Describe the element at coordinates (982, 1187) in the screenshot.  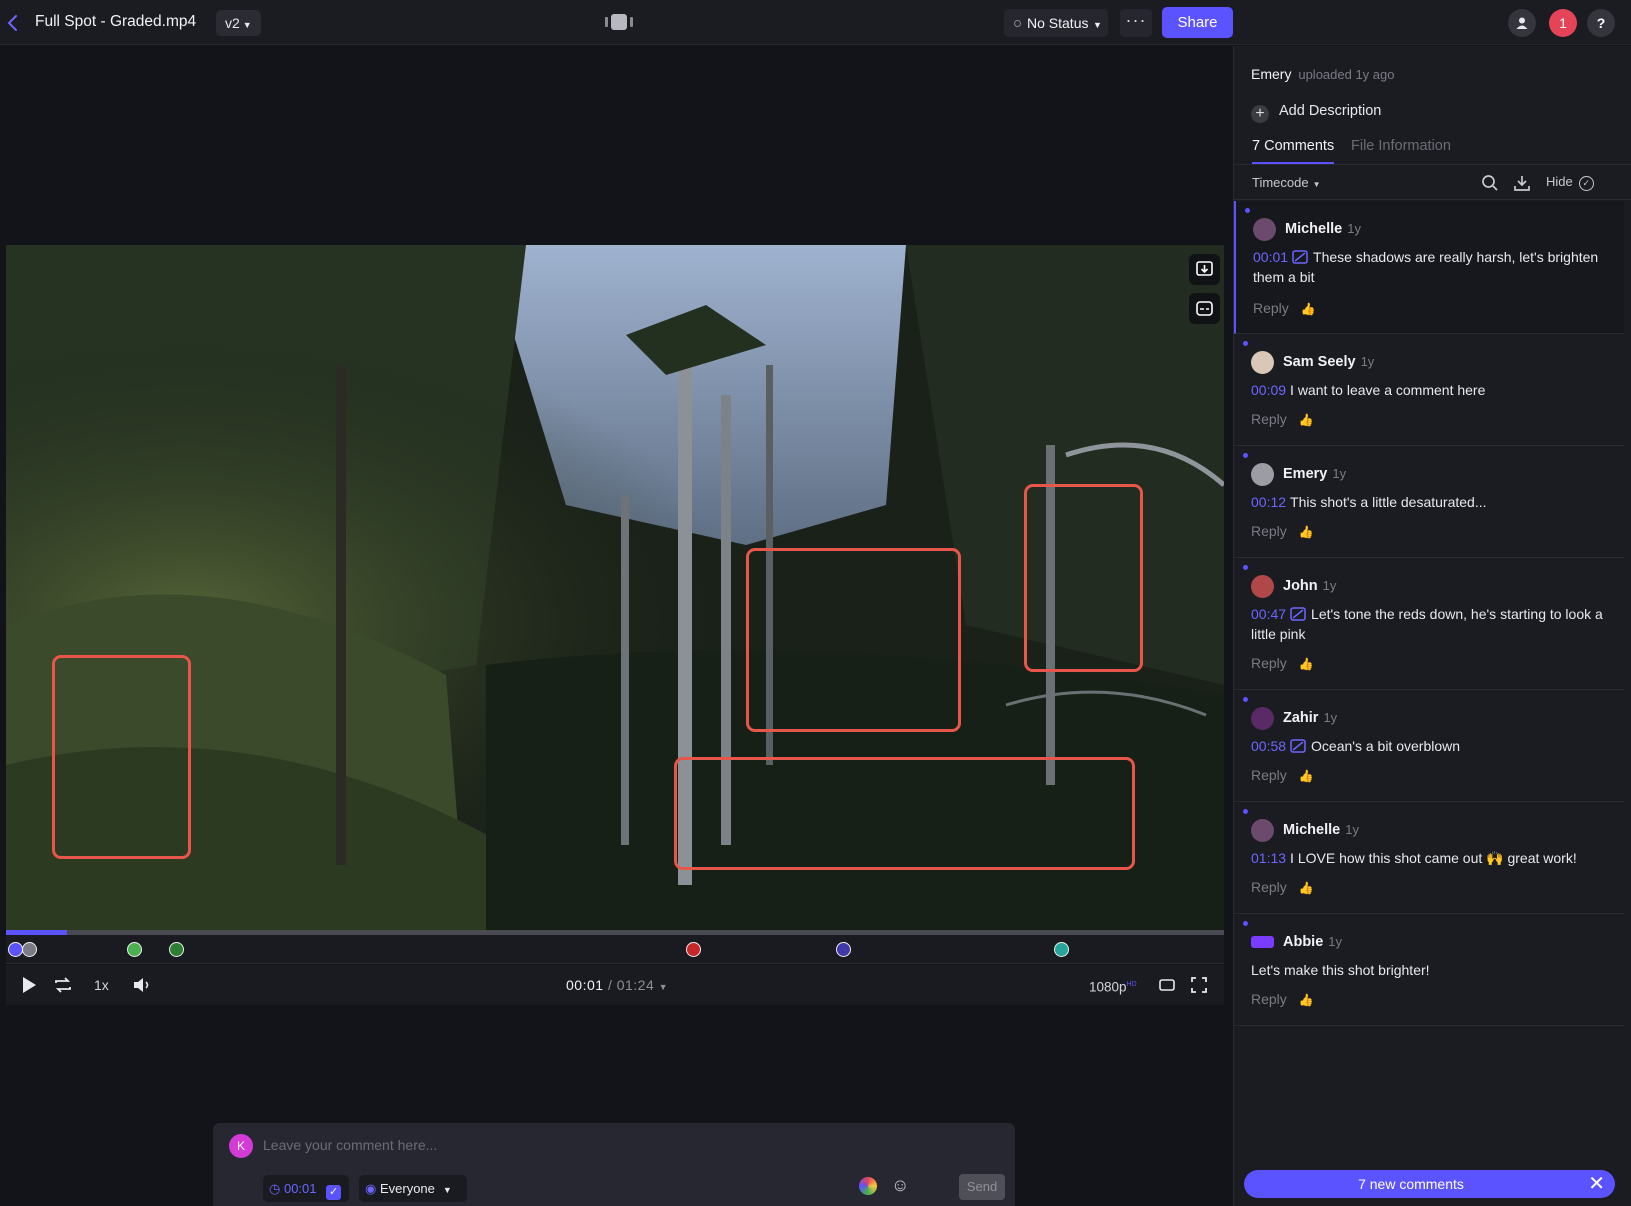
I see `send-button: Send` at that location.